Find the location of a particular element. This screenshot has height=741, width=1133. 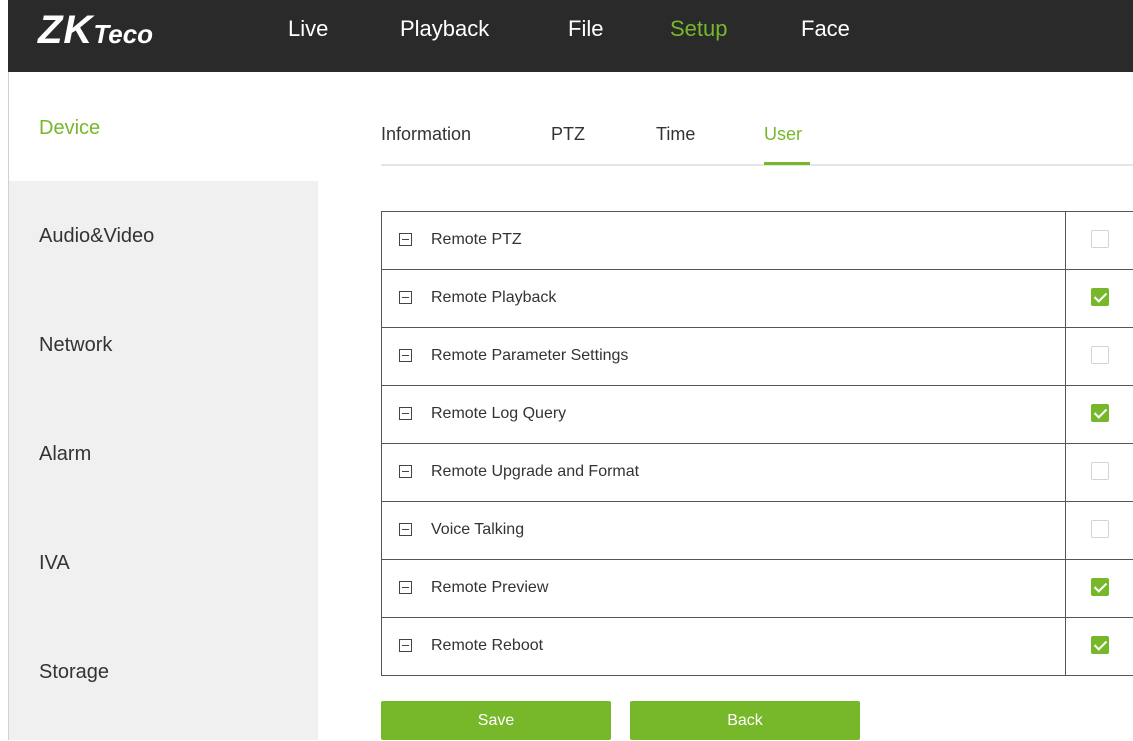

table-row: Remote Reboot is located at coordinates (757, 647).